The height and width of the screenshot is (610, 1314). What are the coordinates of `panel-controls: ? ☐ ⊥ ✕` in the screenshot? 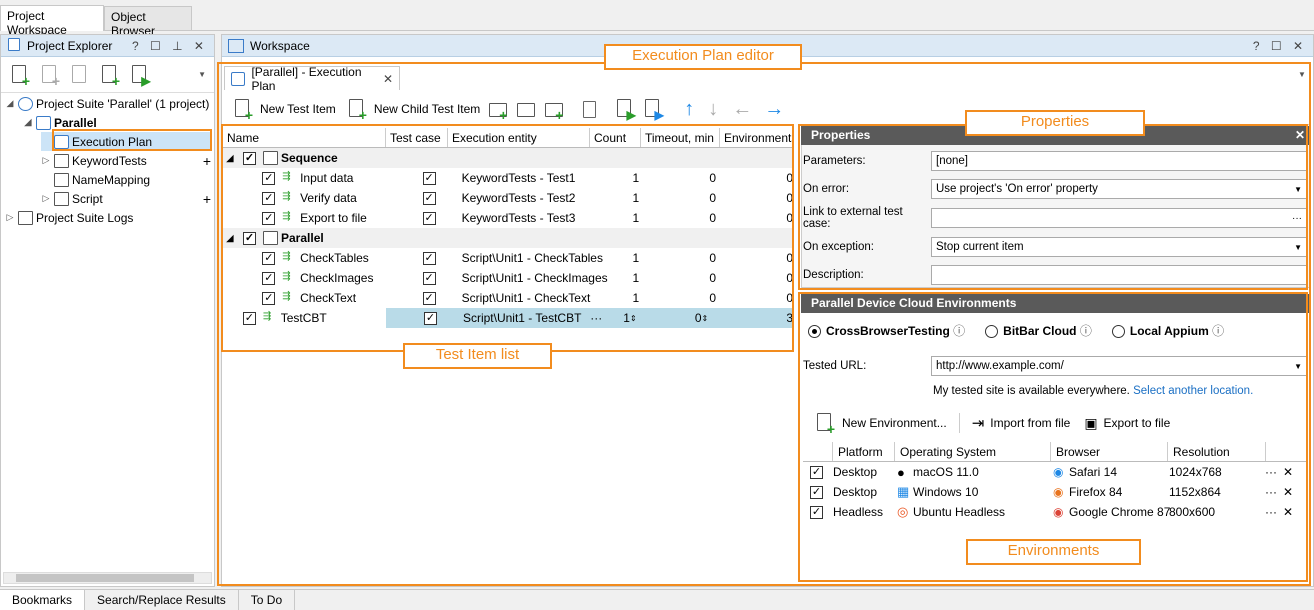 It's located at (173, 46).